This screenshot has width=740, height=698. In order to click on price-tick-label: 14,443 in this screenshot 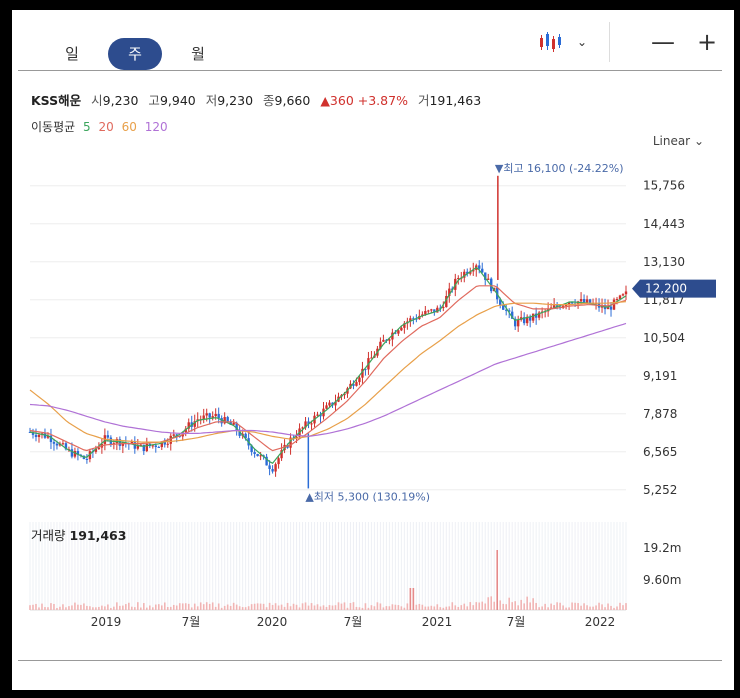, I will do `click(664, 224)`.